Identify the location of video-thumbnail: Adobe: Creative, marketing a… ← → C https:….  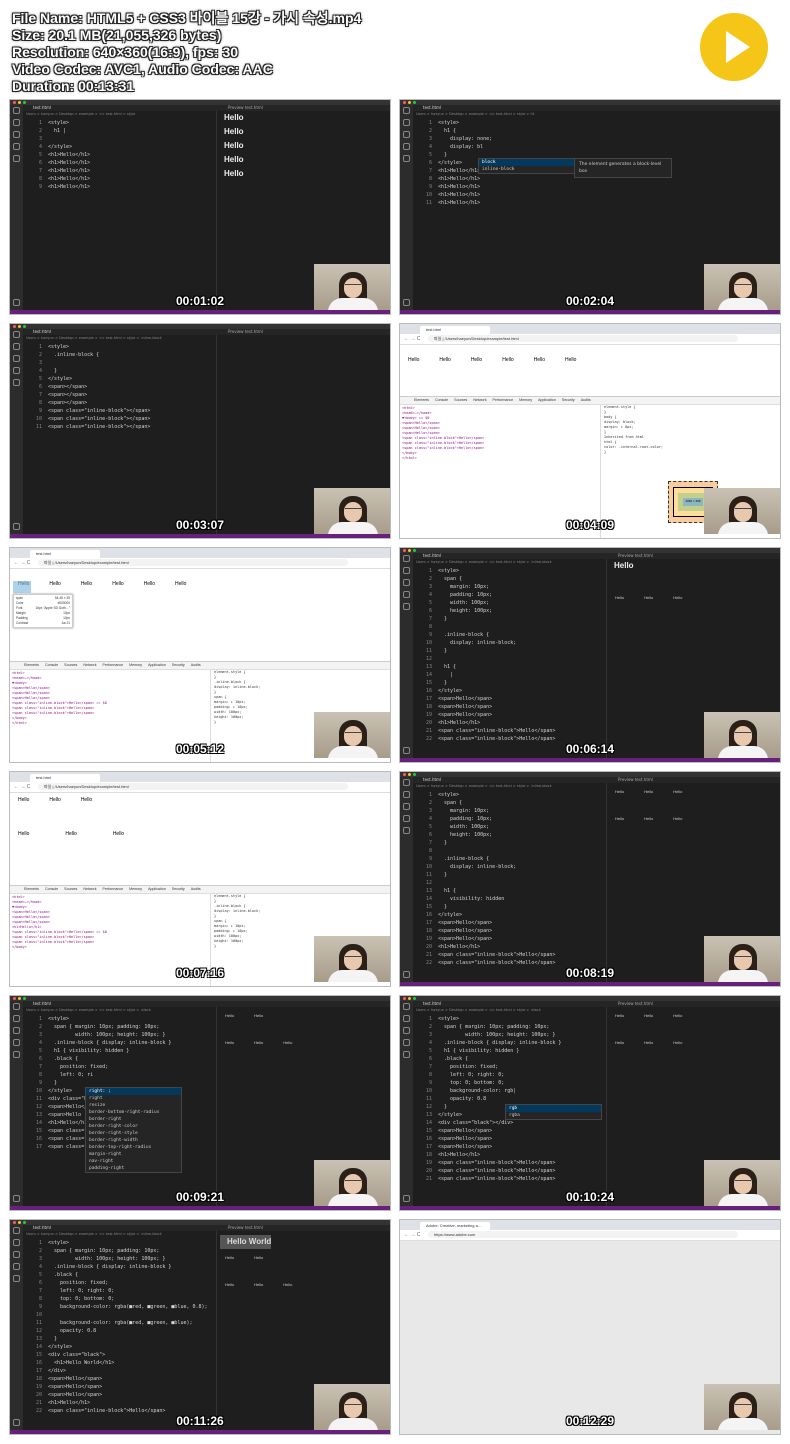
(590, 1327).